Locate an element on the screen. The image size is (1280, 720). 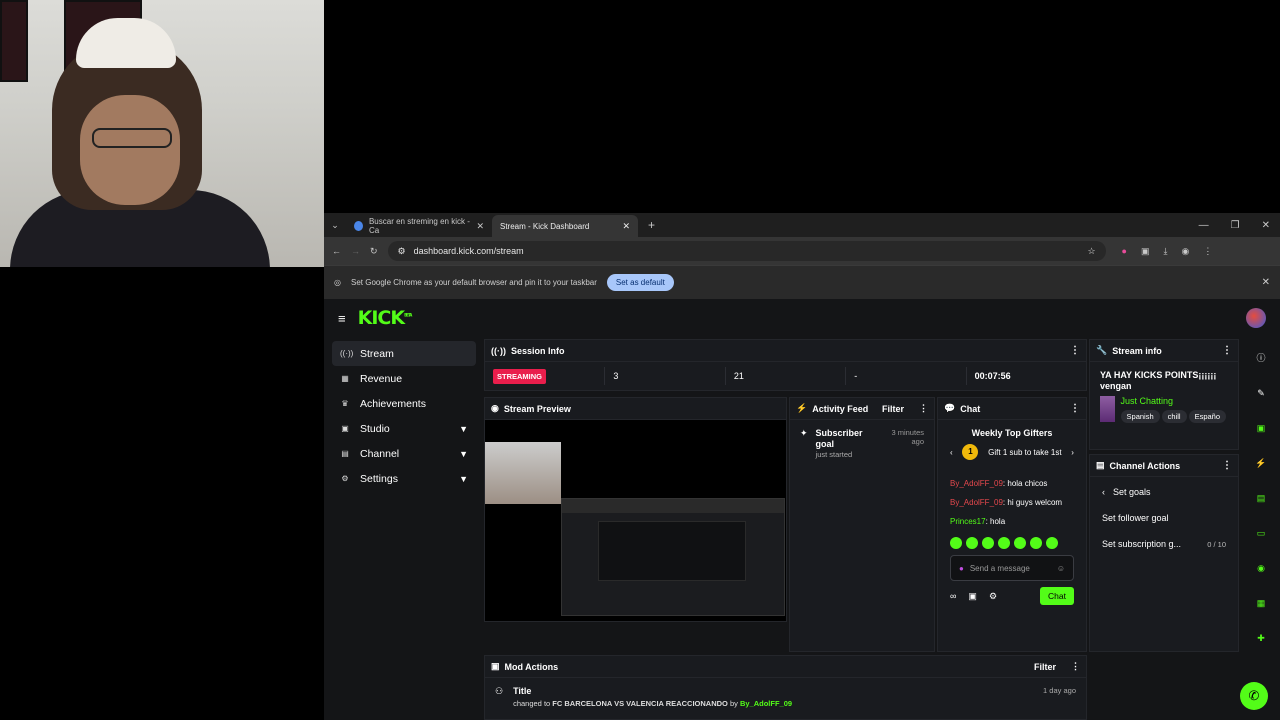
send-chat-button: Chat is located at coordinates (1057, 596).